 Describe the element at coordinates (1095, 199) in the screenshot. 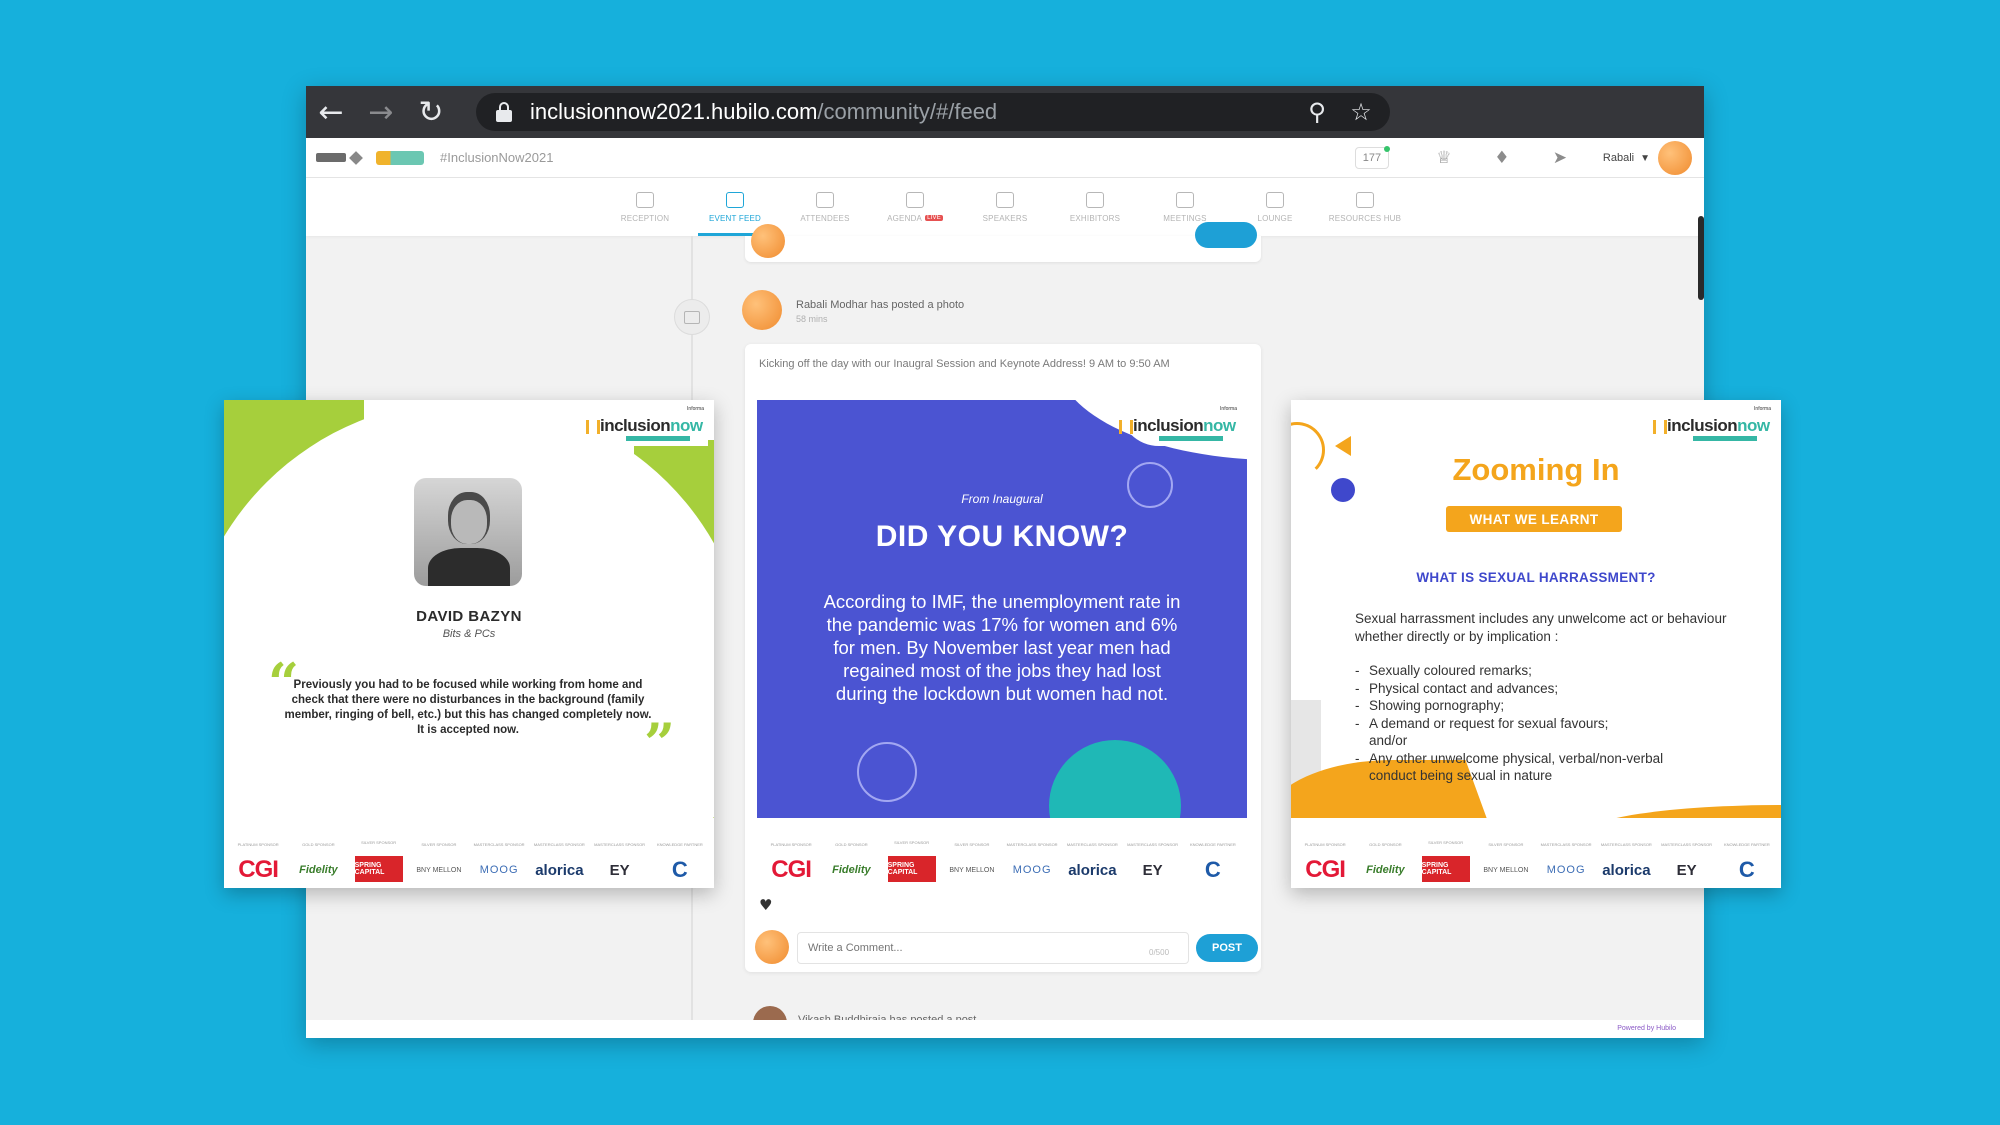

I see `exhibitors-icon` at that location.